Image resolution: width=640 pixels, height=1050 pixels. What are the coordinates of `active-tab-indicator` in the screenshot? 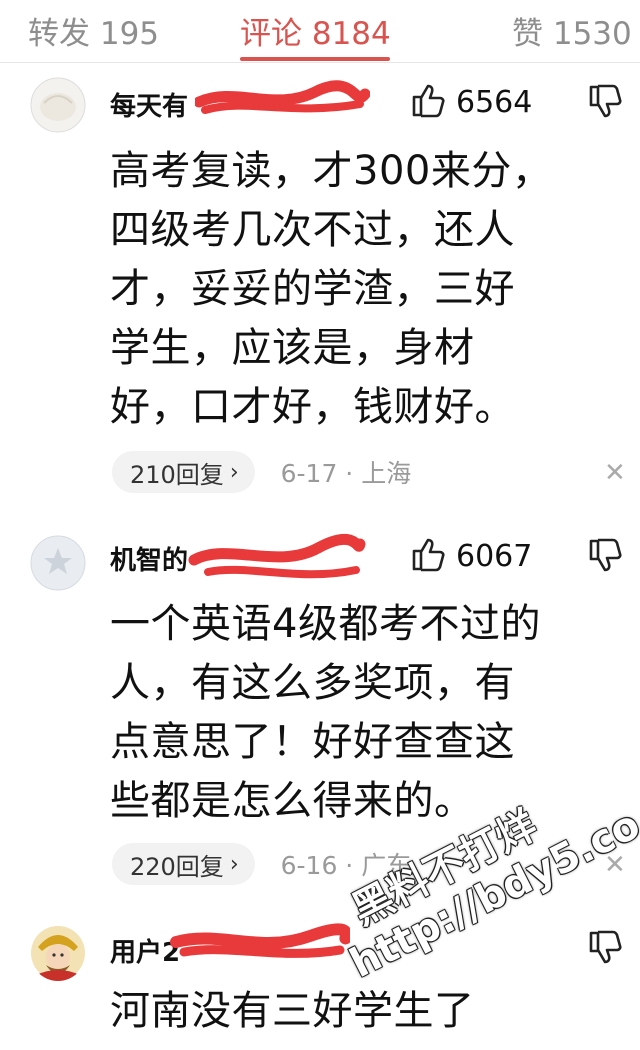 It's located at (315, 59).